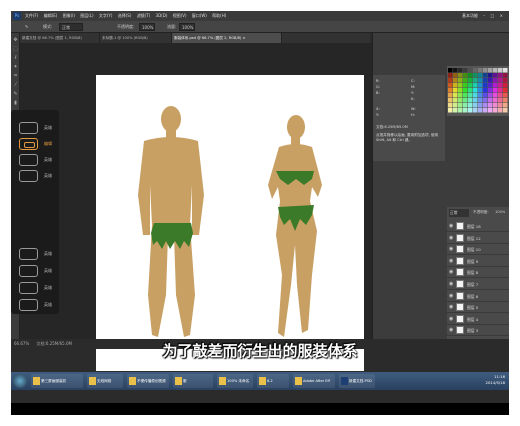 This screenshot has width=520, height=426. What do you see at coordinates (69, 15) in the screenshot?
I see `menu-image: 图像(I)` at bounding box center [69, 15].